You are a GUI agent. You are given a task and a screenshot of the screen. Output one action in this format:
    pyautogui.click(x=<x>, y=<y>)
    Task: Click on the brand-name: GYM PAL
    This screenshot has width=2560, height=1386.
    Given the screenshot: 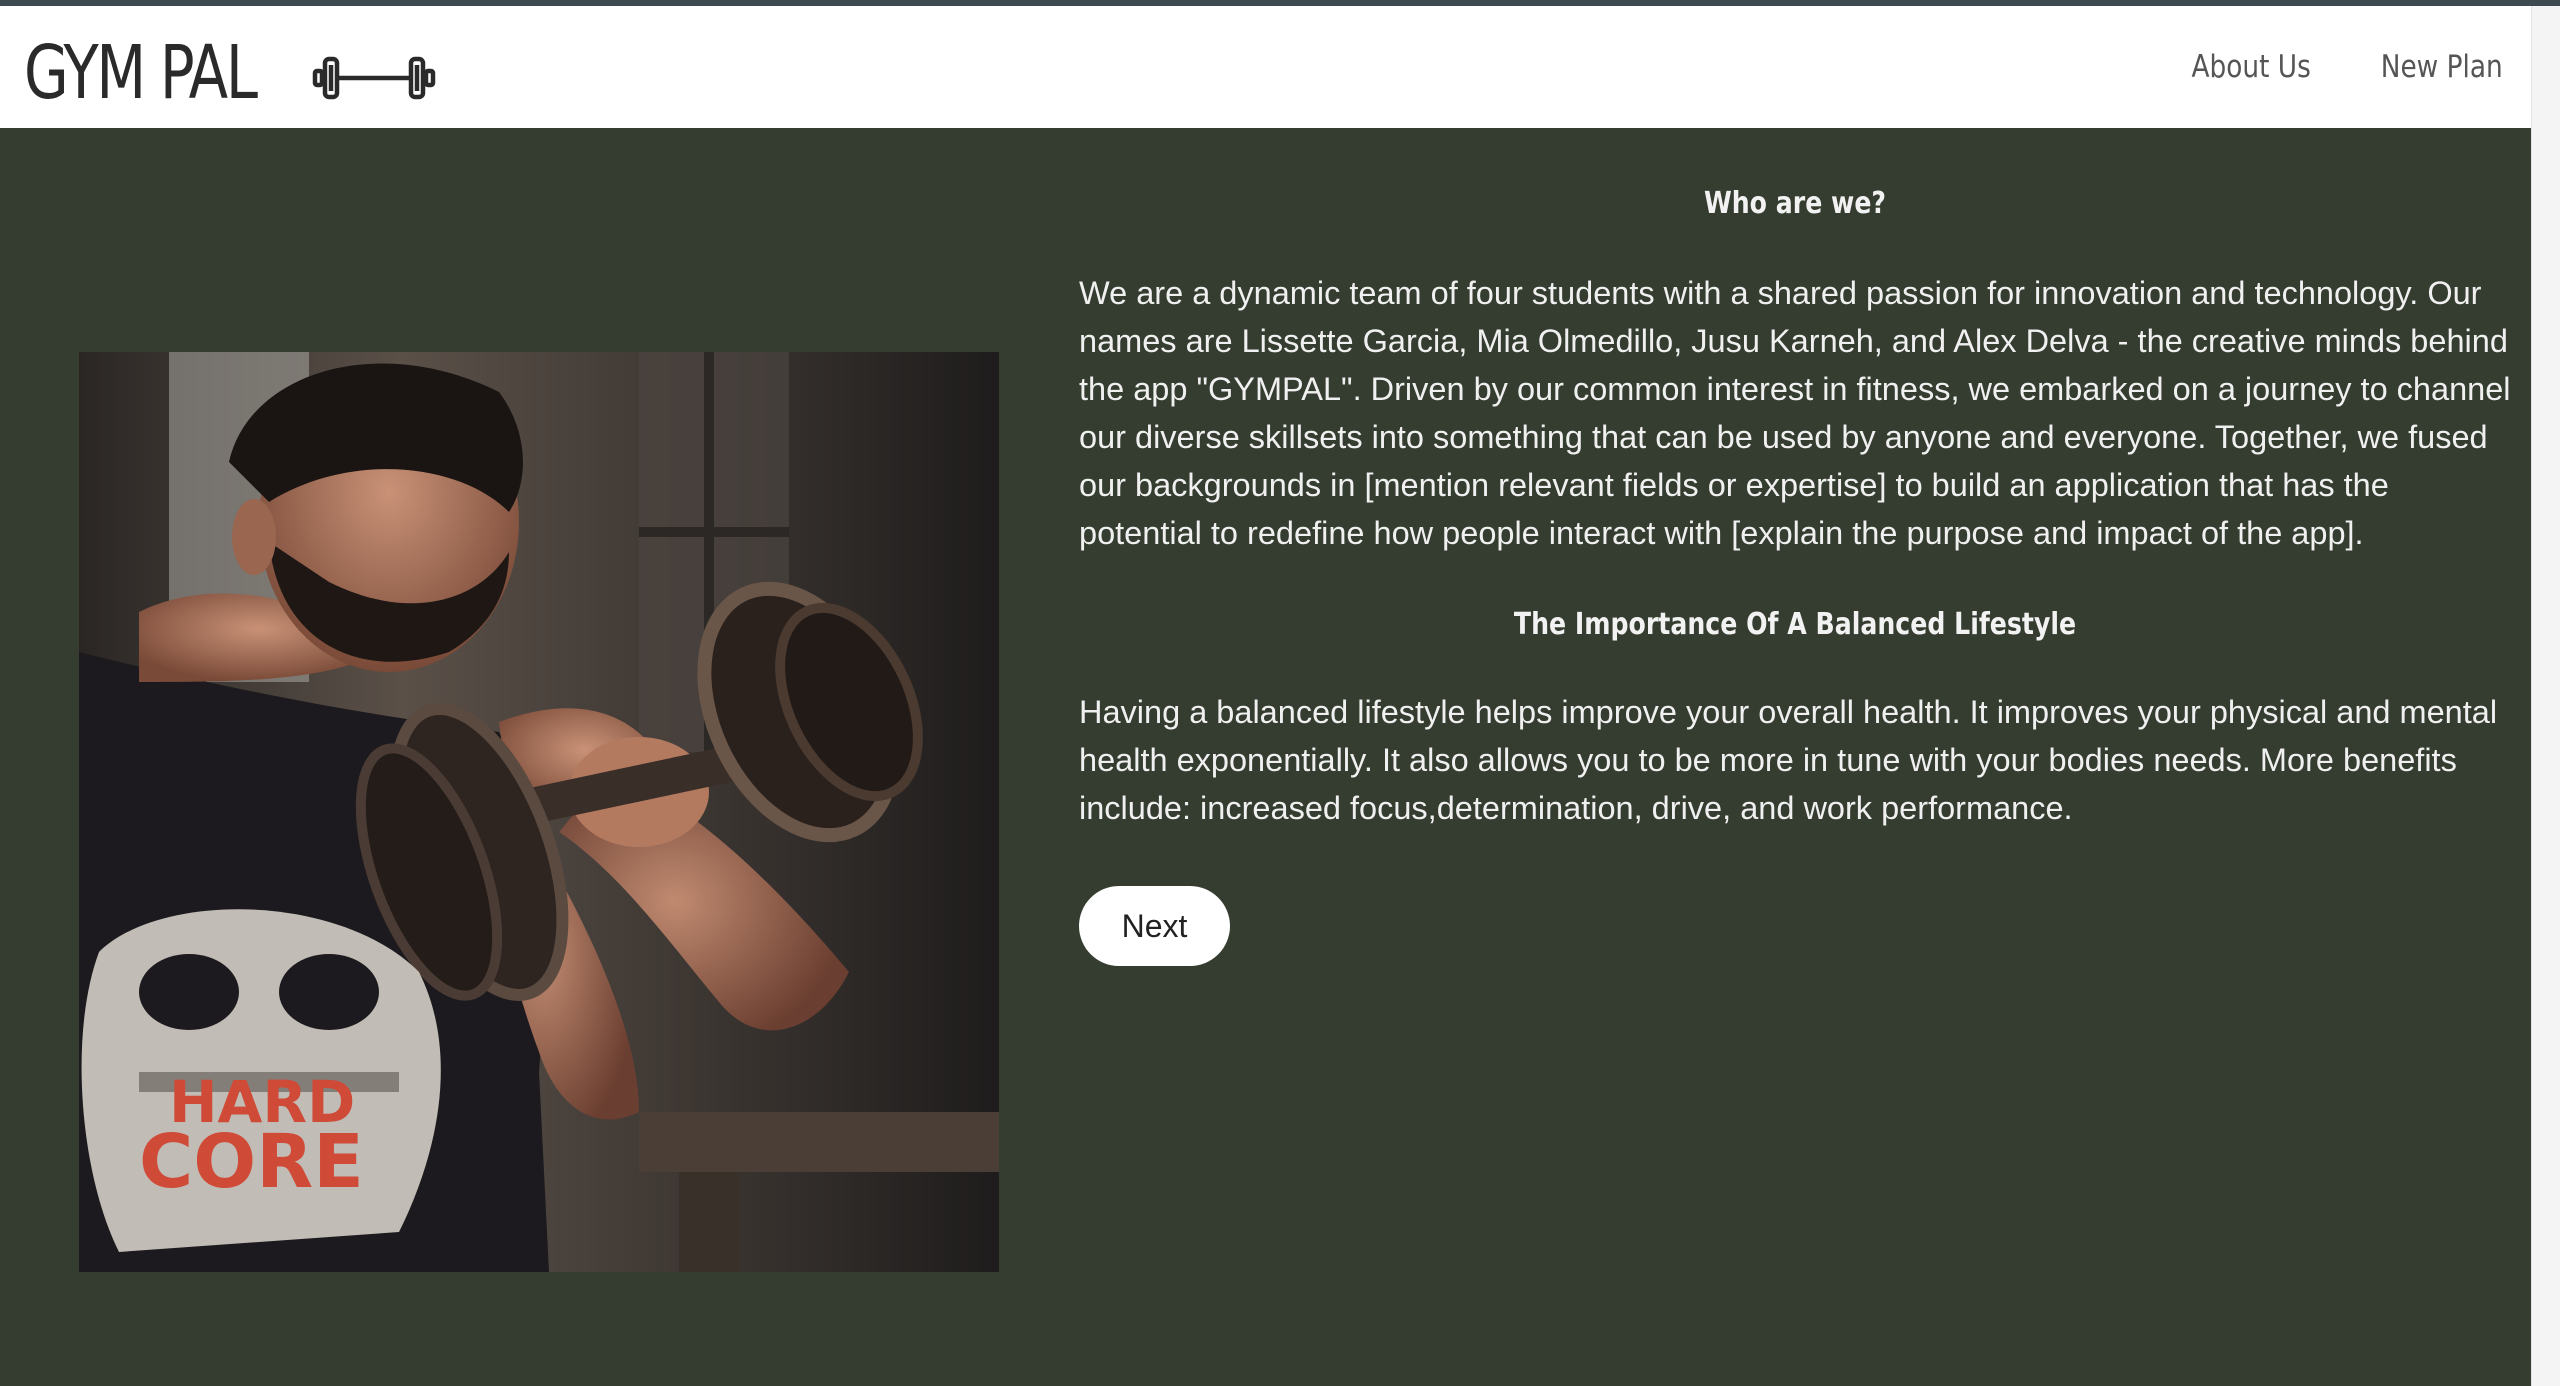 What is the action you would take?
    pyautogui.click(x=141, y=73)
    